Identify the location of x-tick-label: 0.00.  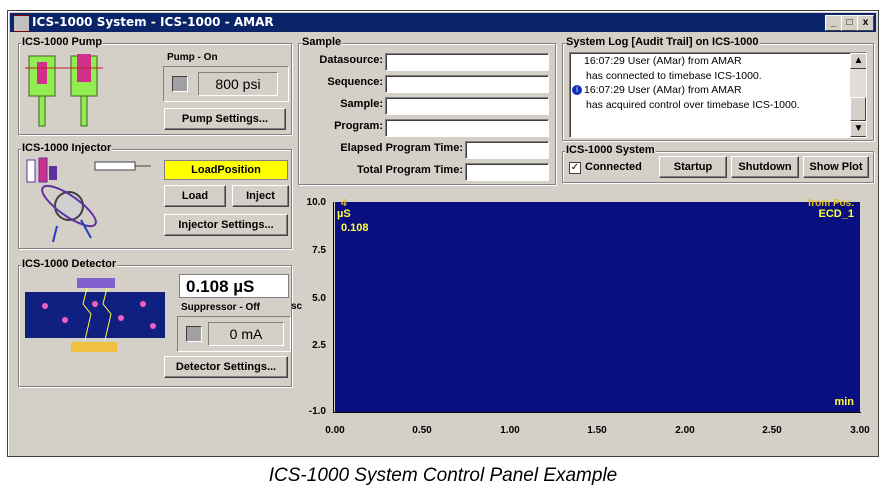
(335, 430).